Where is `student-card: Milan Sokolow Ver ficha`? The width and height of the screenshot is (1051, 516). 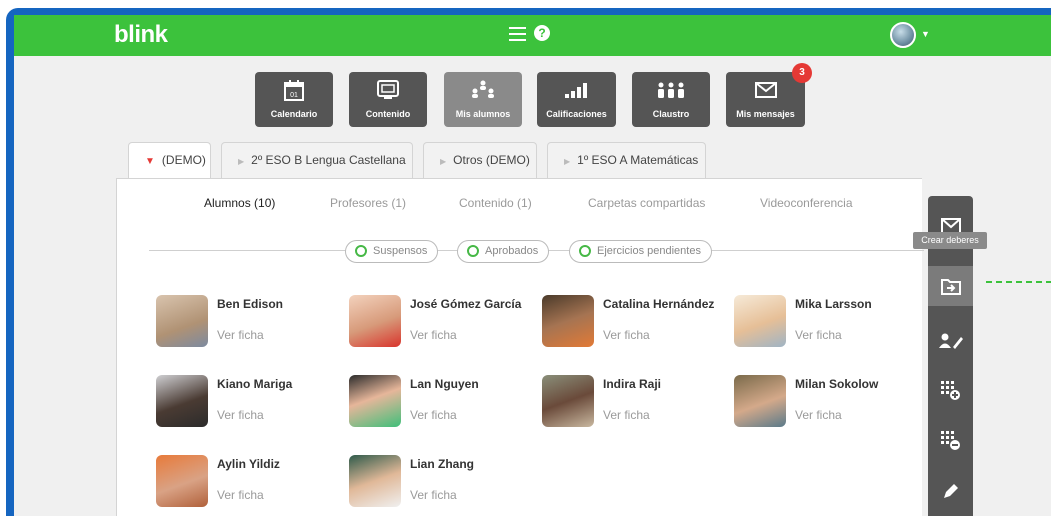 student-card: Milan Sokolow Ver ficha is located at coordinates (829, 405).